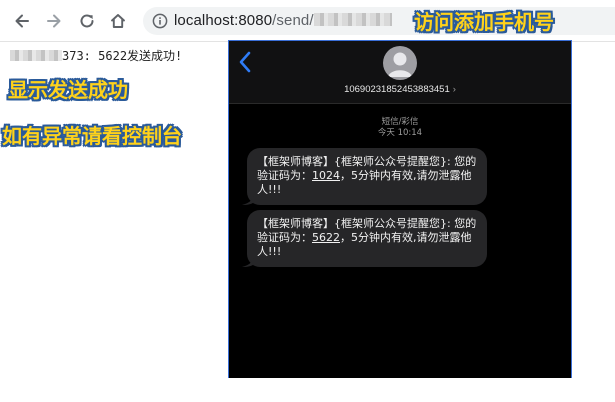 The image size is (615, 402). What do you see at coordinates (96, 55) in the screenshot?
I see `send-result-text: 373: 5622发送成功!` at bounding box center [96, 55].